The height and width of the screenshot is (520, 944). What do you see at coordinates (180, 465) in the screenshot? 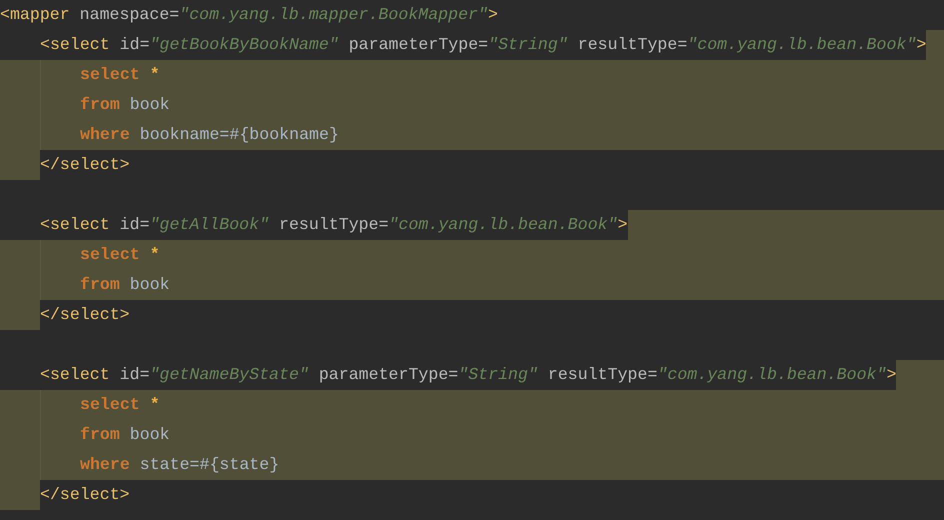
I see `code-line: where state=#{state}` at bounding box center [180, 465].